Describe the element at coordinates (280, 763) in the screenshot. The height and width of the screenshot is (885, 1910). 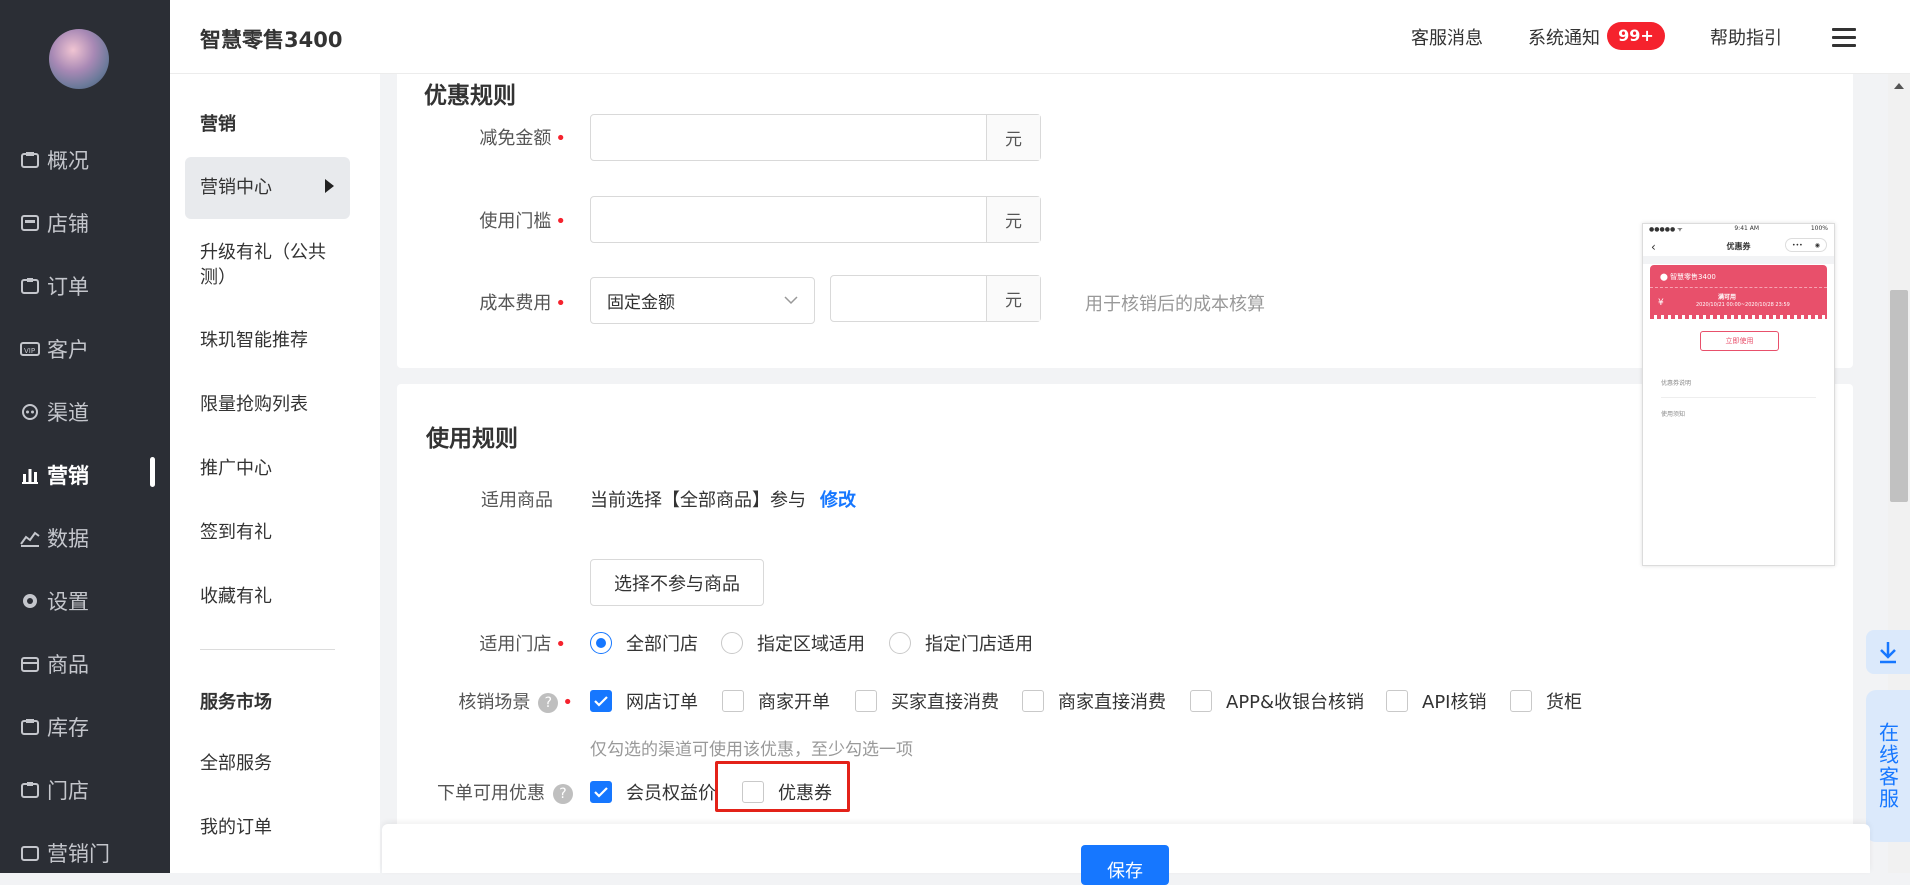
I see `subnav-item-all-services: 全部服务` at that location.